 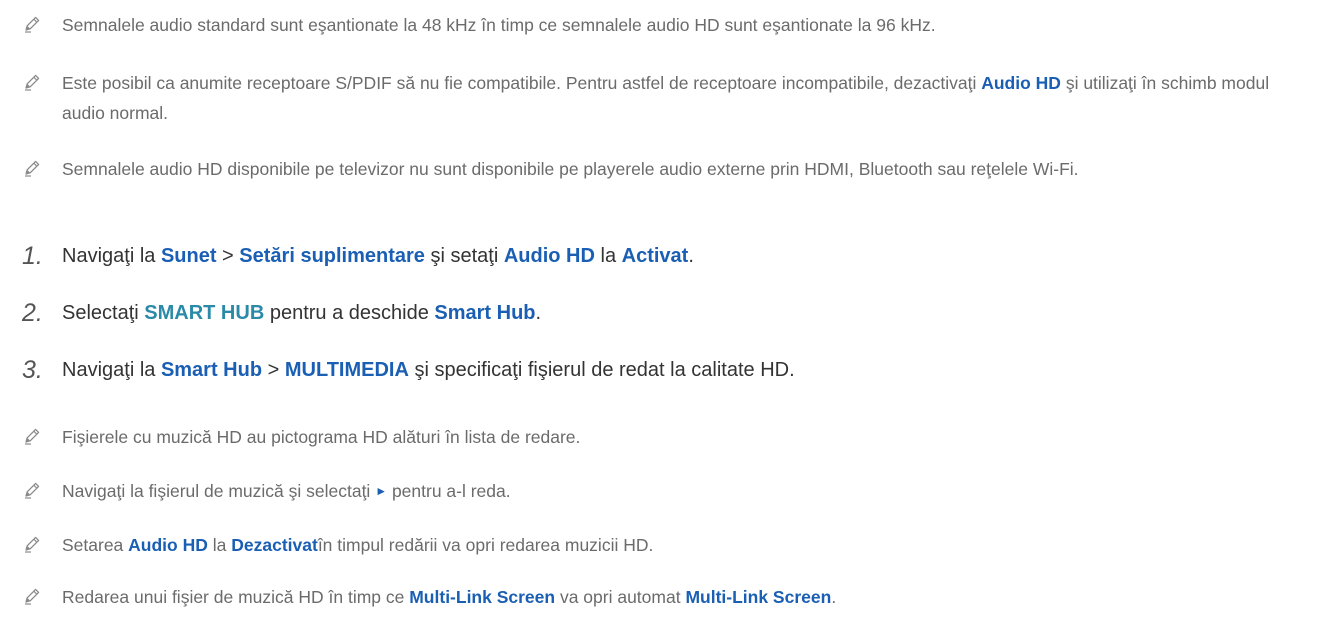 I want to click on highlight-dezactivat: Dezactivat, so click(x=274, y=545).